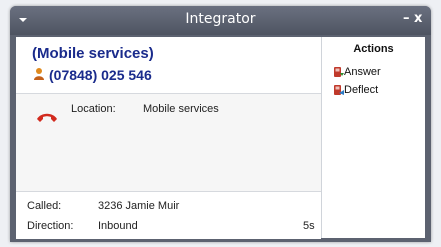 This screenshot has height=247, width=441. Describe the element at coordinates (100, 75) in the screenshot. I see `caller-number: (07848) 025 546` at that location.